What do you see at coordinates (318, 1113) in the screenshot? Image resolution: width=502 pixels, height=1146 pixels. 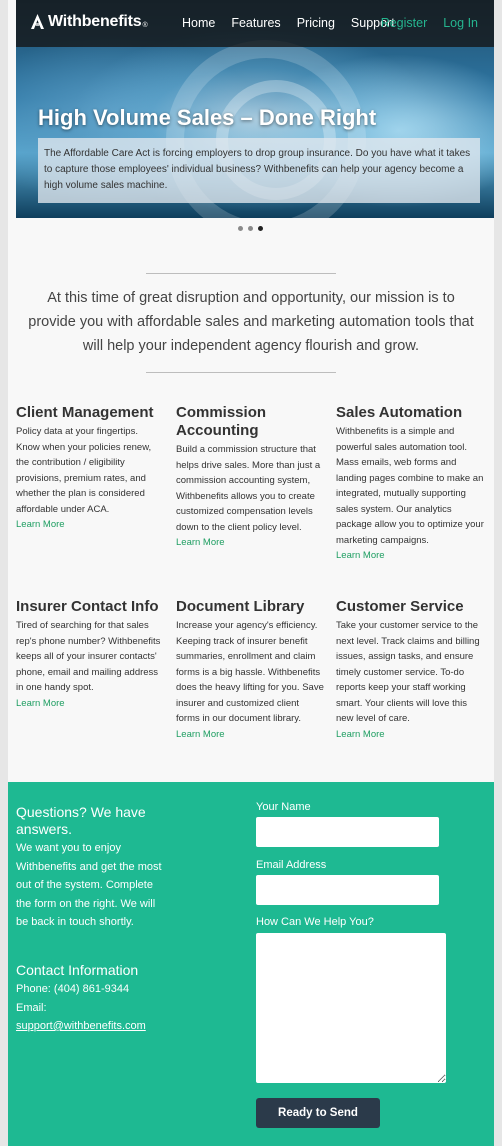 I see `submit-button: Ready to Send` at bounding box center [318, 1113].